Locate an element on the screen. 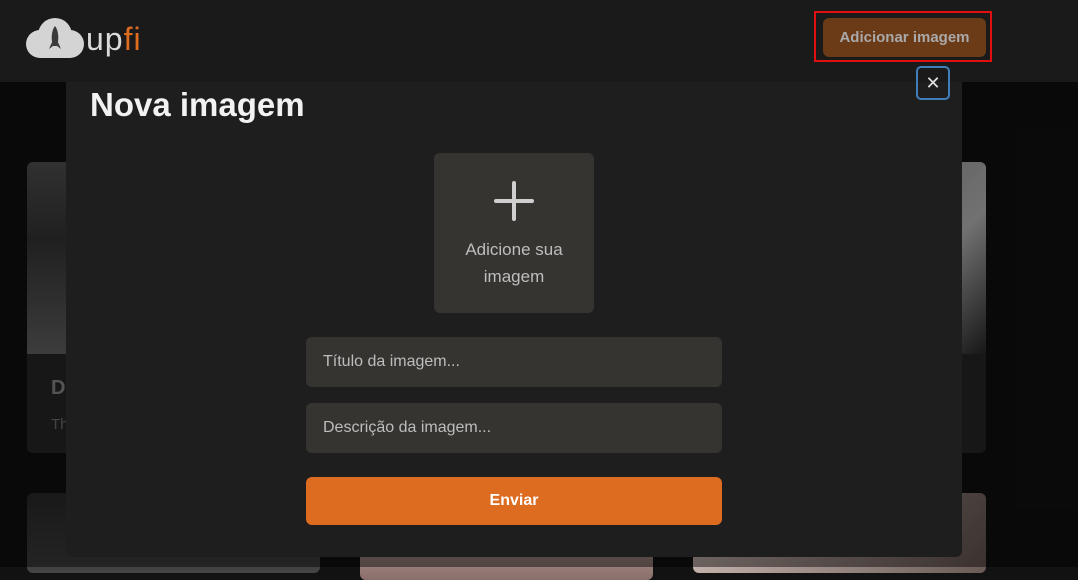 This screenshot has height=580, width=1078. submit-button: Enviar is located at coordinates (514, 501).